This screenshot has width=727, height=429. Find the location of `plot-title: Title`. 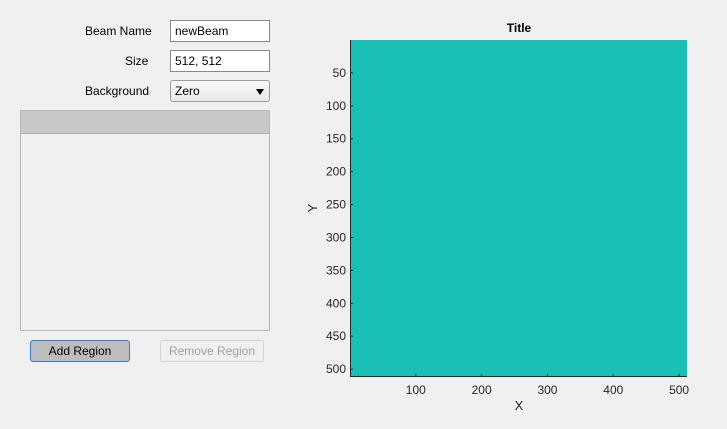

plot-title: Title is located at coordinates (519, 28).